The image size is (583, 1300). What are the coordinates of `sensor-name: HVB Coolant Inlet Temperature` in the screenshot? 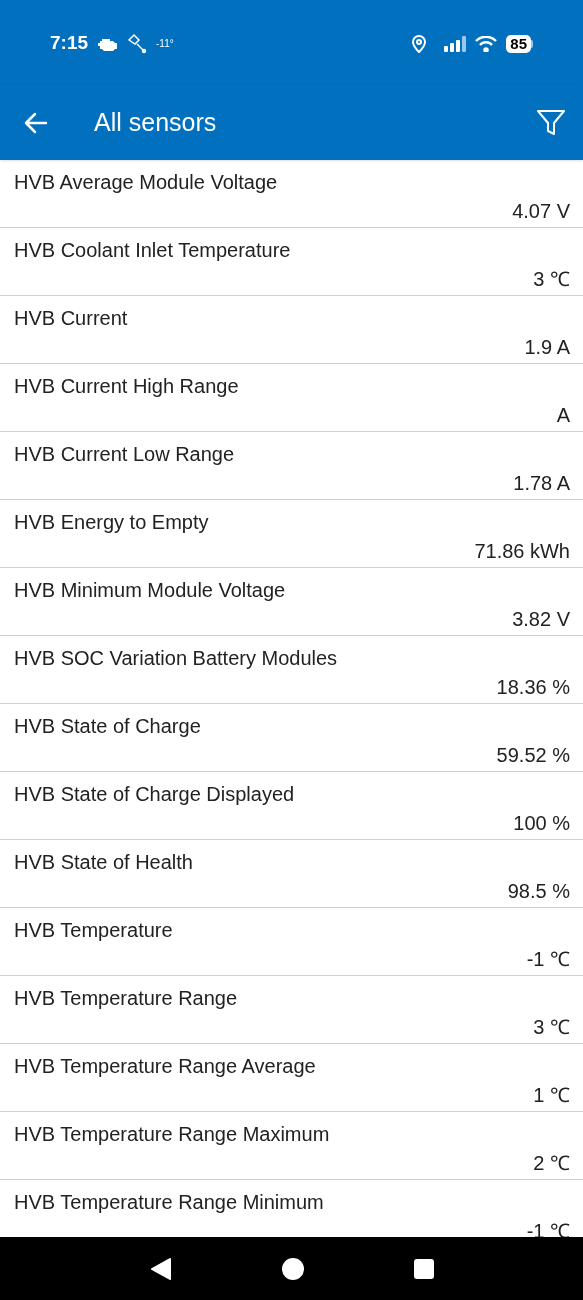 It's located at (153, 250).